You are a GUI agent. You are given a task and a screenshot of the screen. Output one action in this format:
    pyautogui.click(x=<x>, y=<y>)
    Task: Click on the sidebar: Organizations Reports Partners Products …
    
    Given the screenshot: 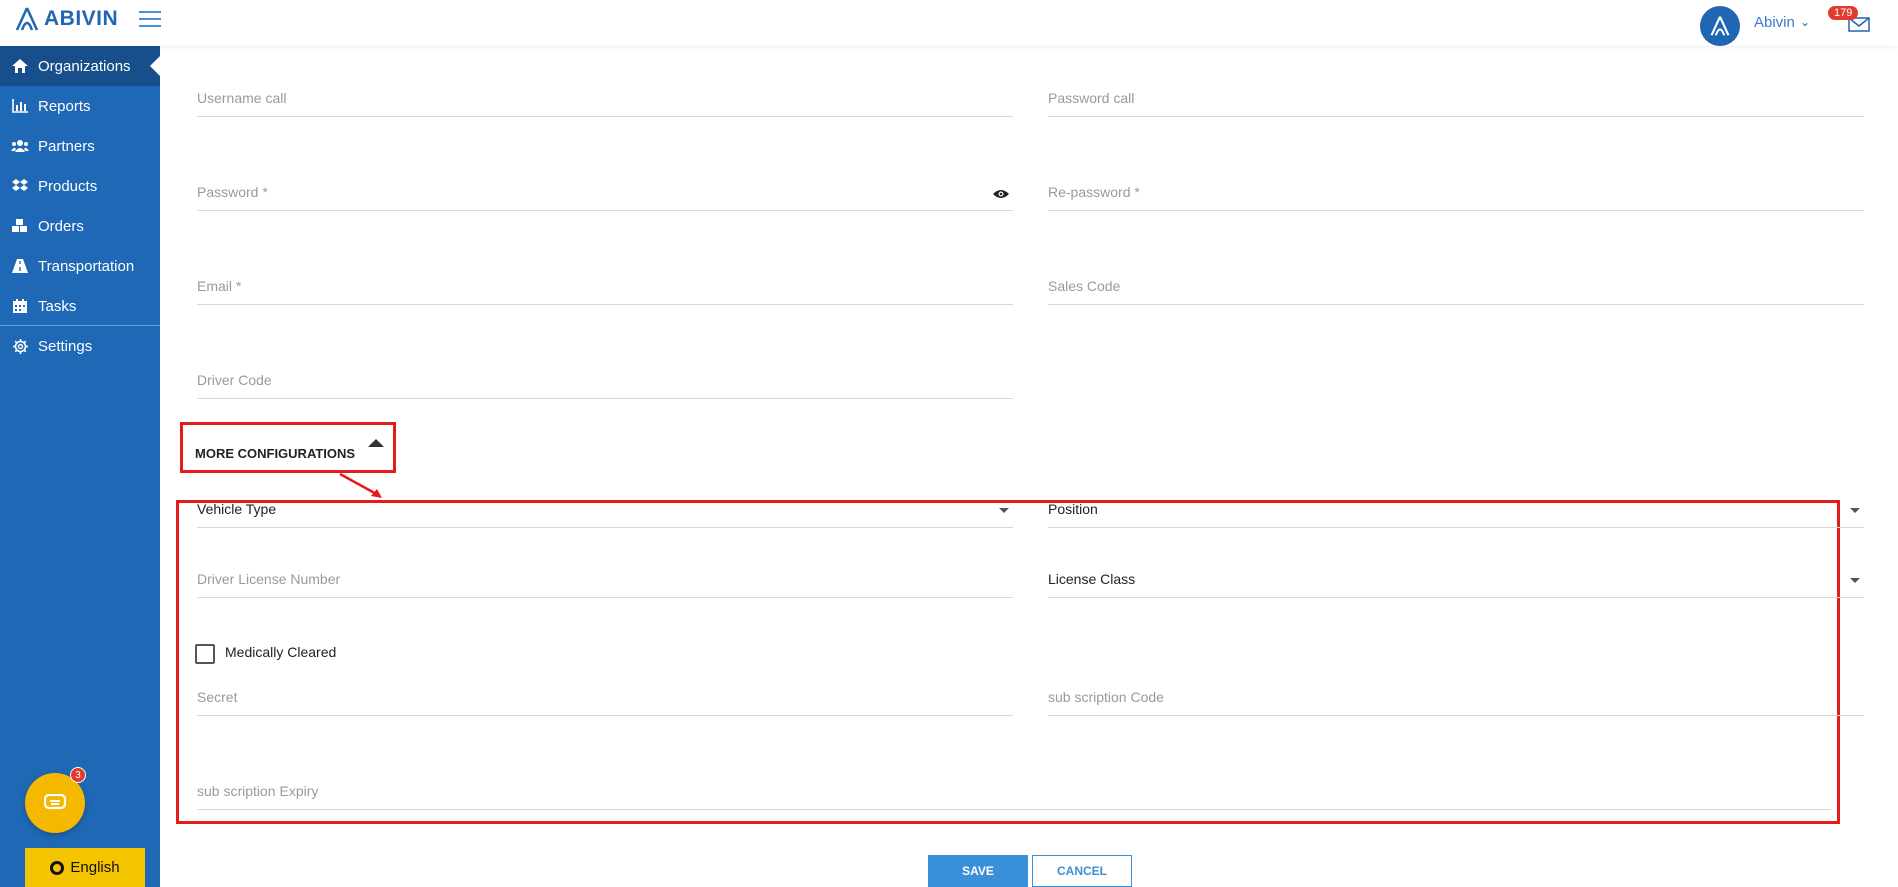 What is the action you would take?
    pyautogui.click(x=80, y=466)
    